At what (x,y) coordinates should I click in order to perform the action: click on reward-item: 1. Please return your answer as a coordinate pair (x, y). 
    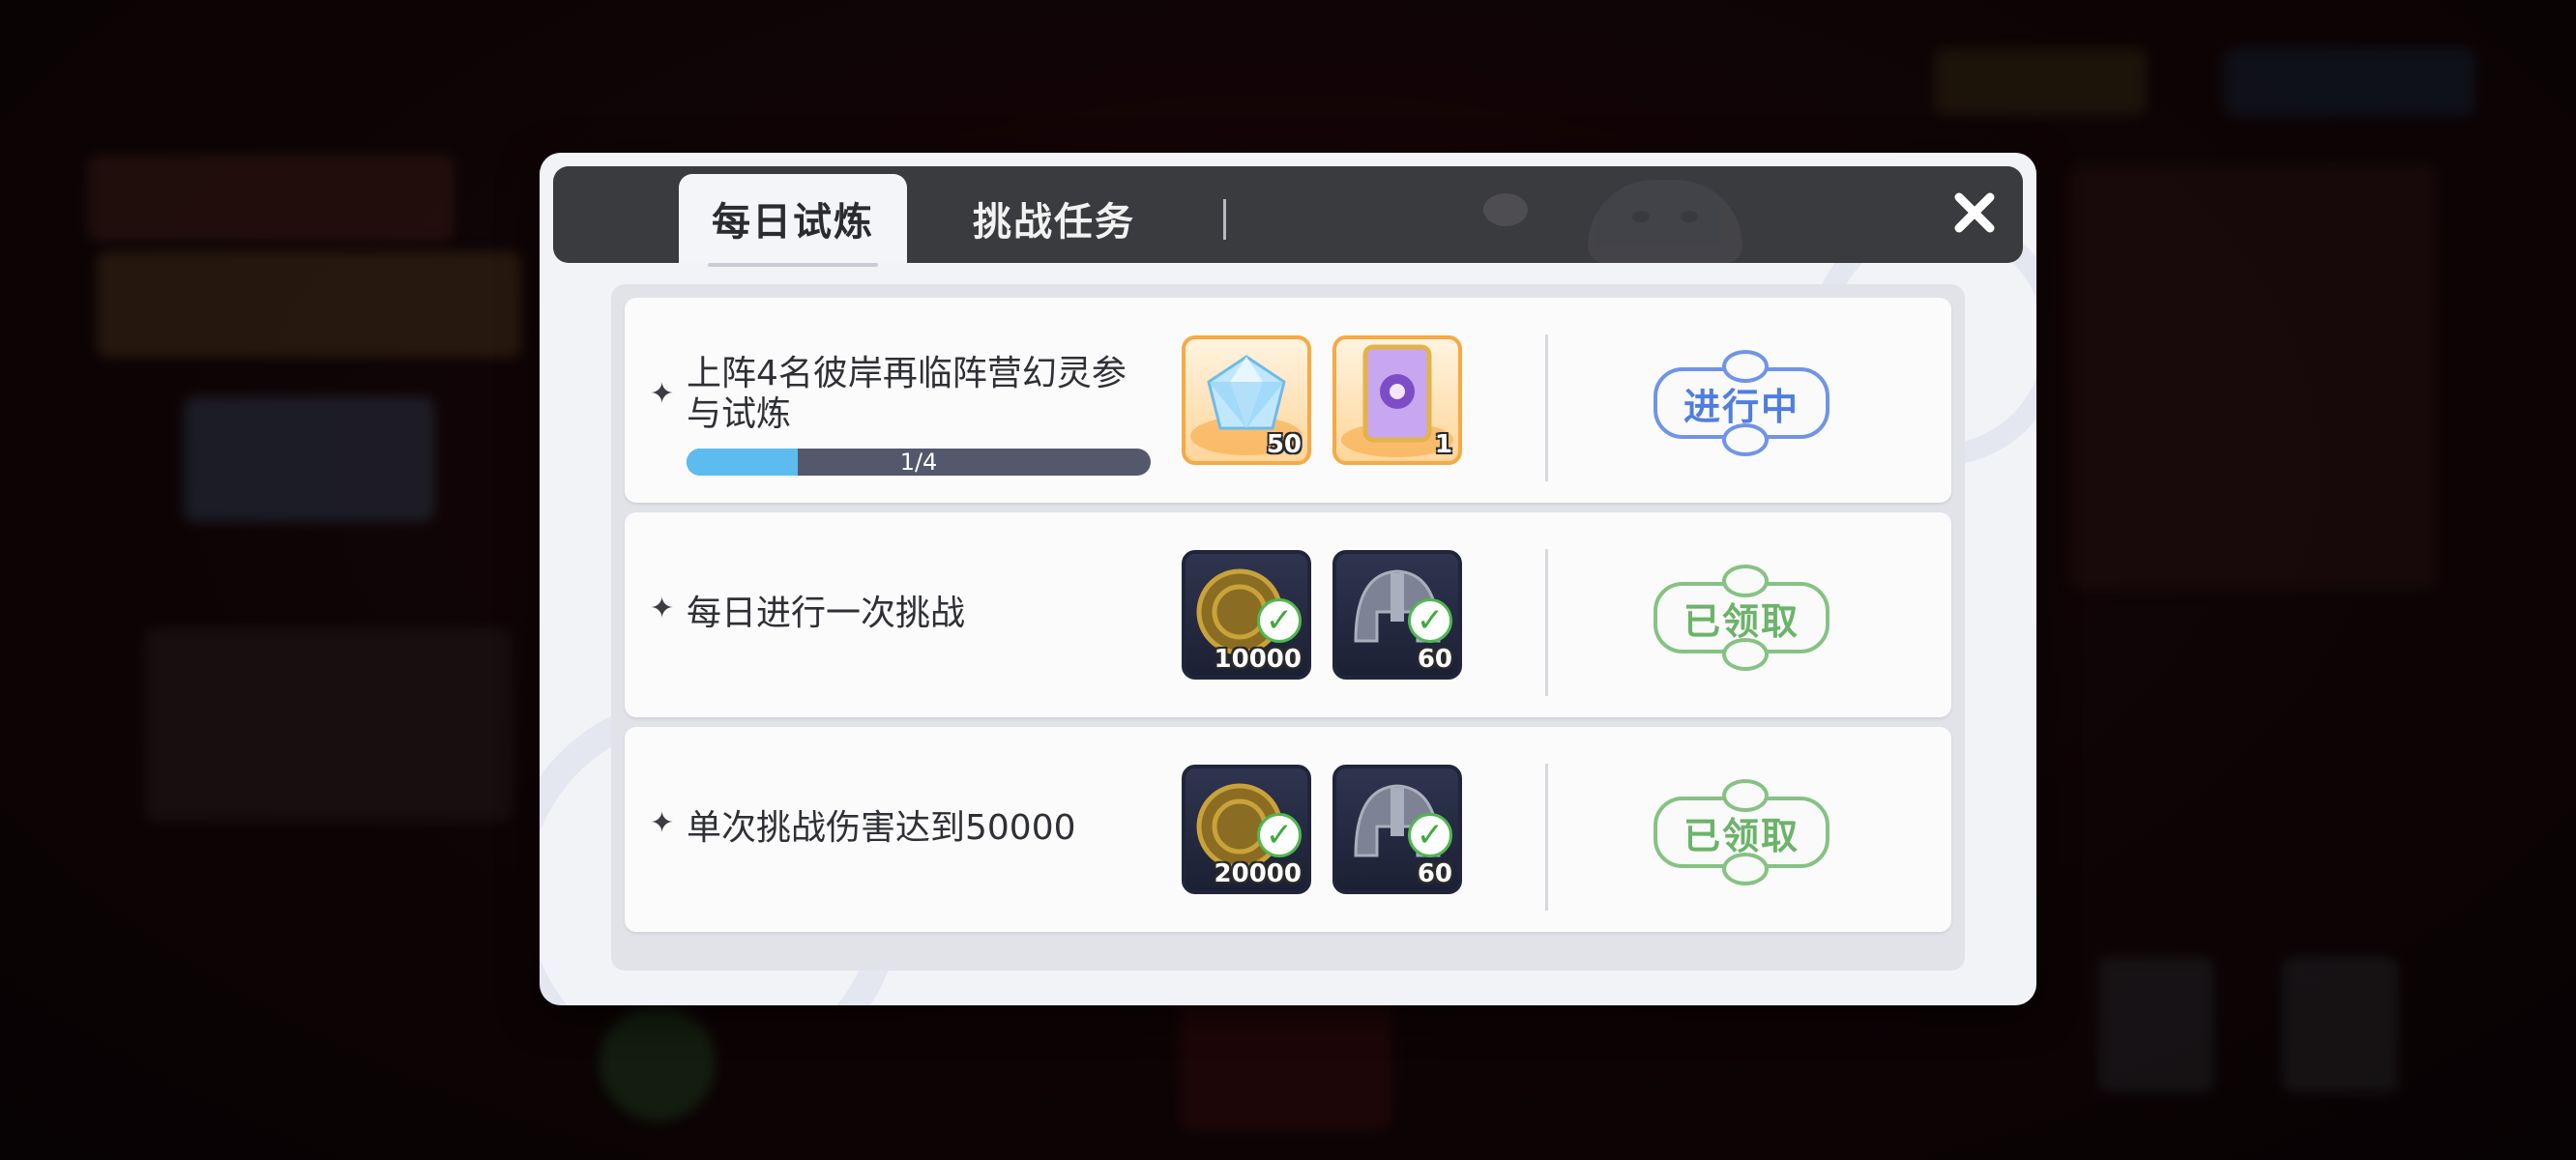
    Looking at the image, I should click on (1397, 400).